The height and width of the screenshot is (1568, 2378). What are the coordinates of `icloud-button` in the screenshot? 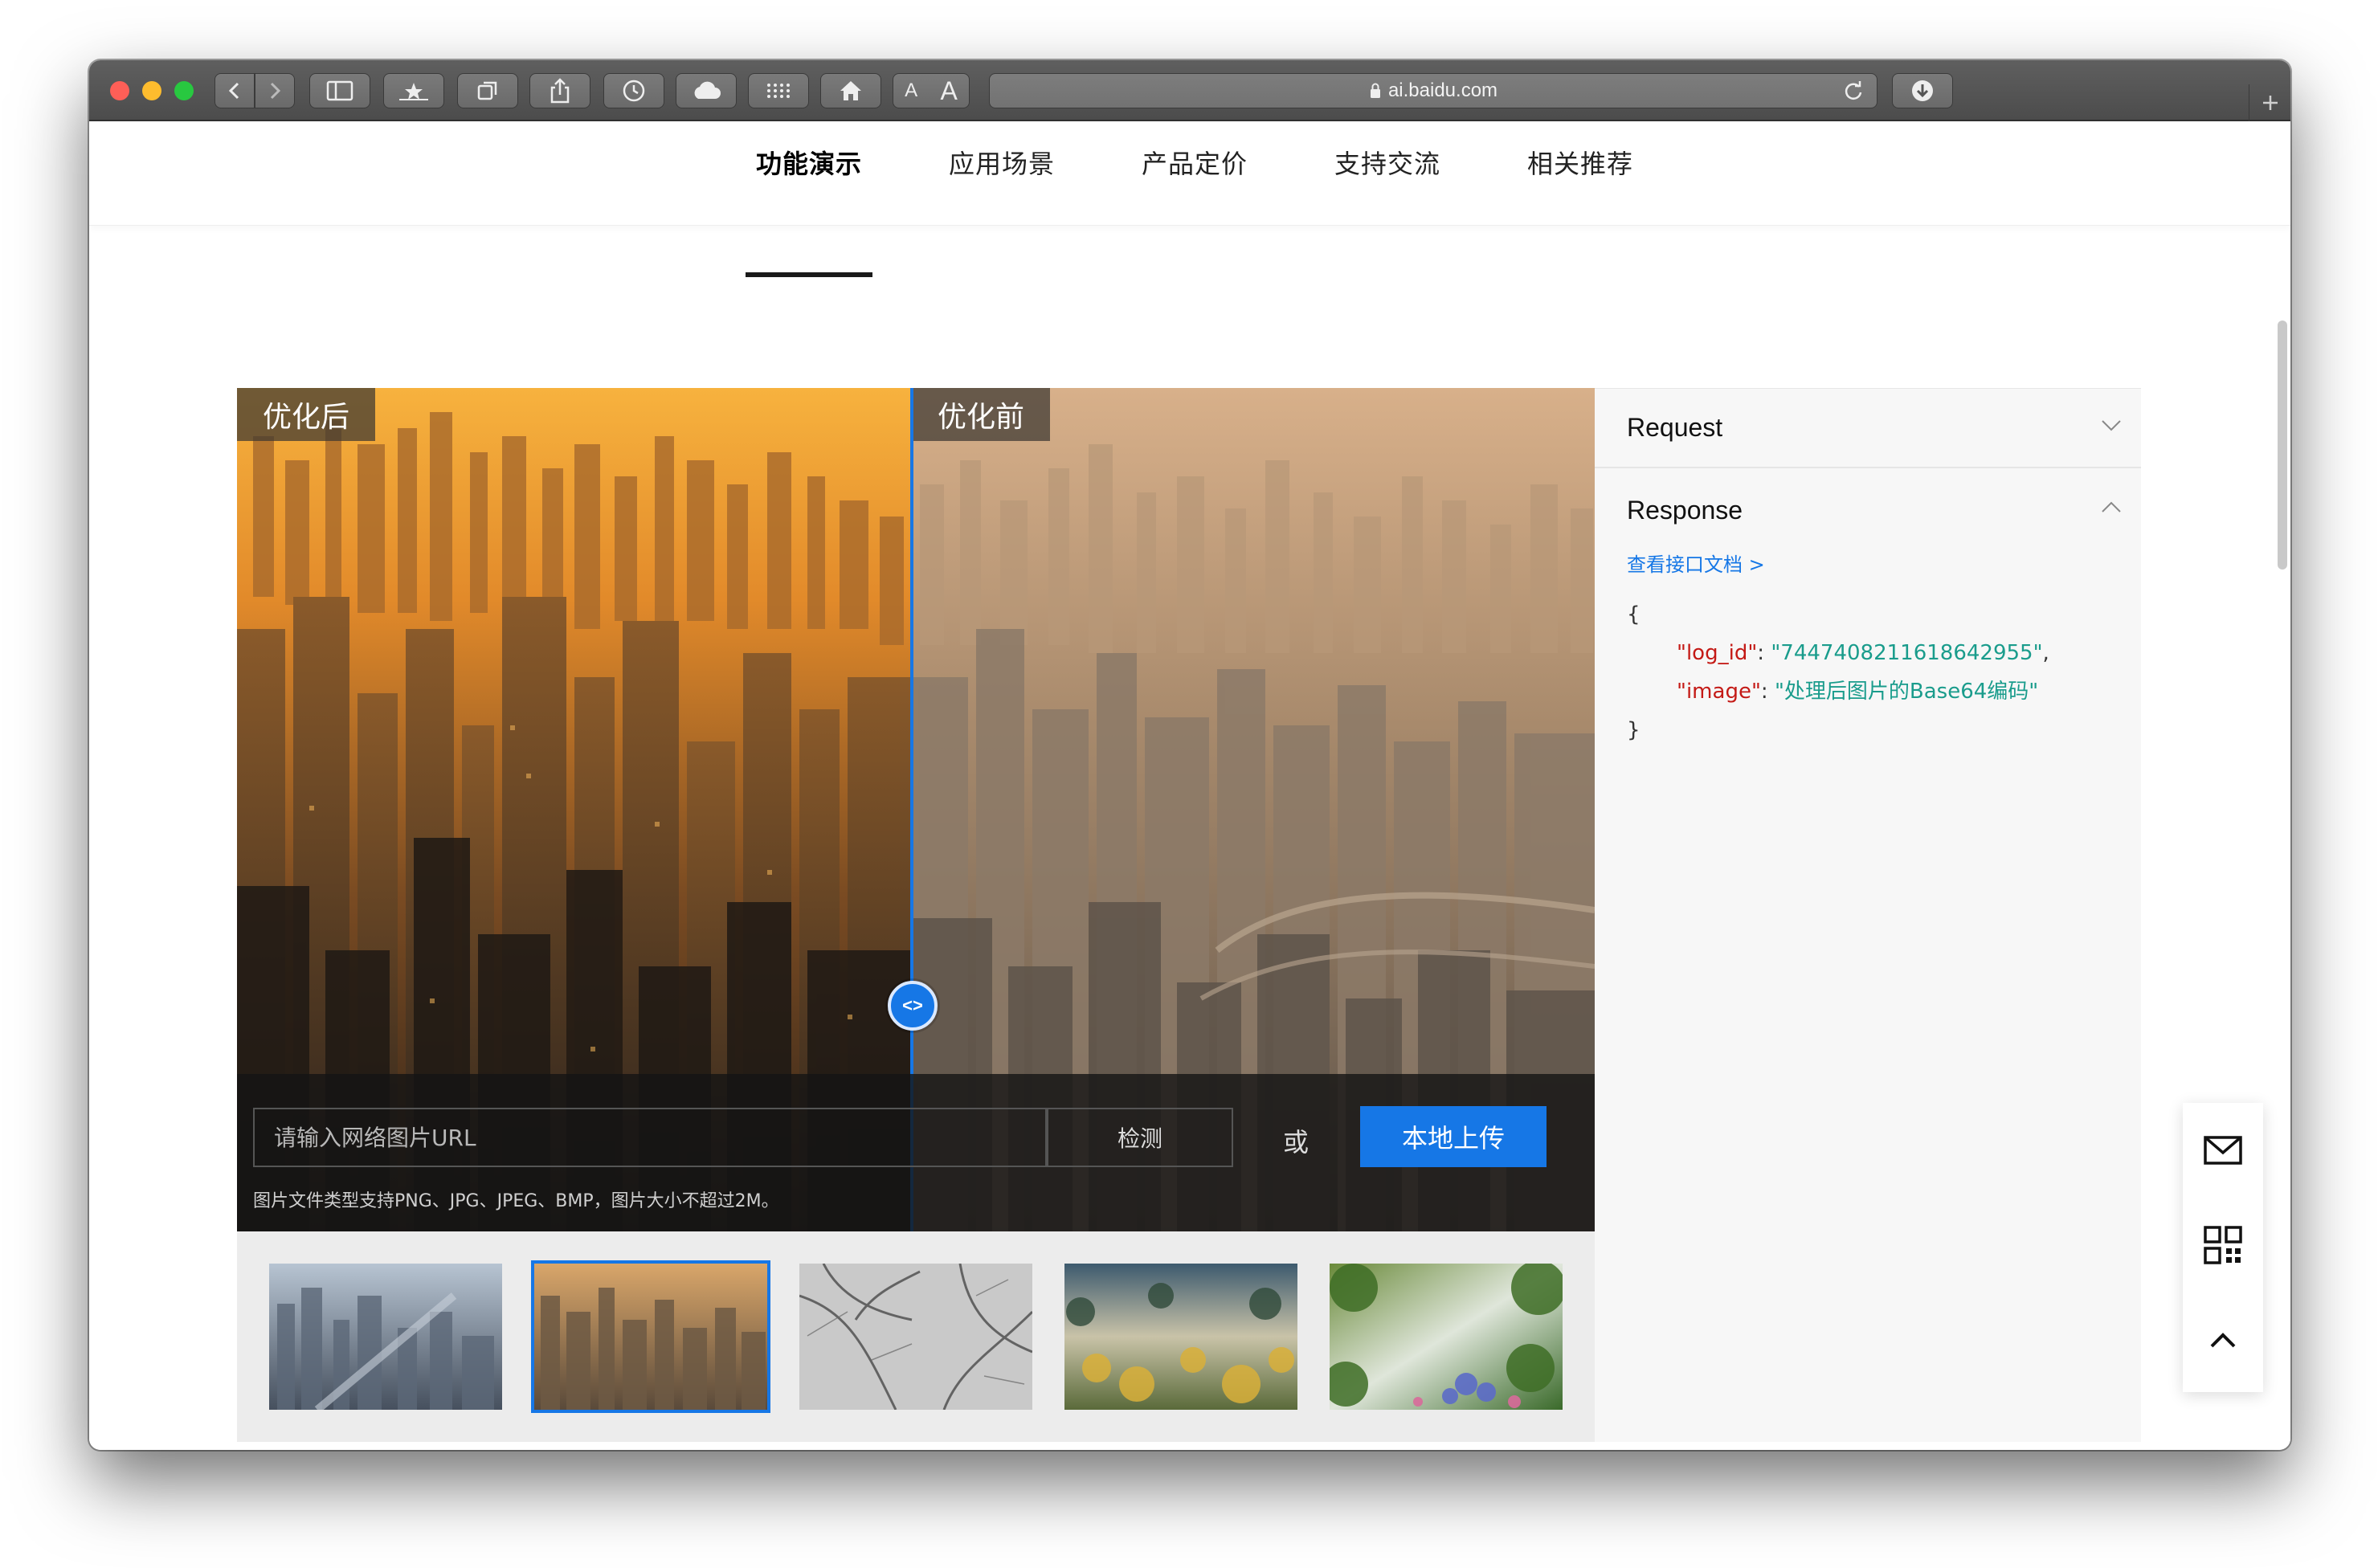 It's located at (706, 90).